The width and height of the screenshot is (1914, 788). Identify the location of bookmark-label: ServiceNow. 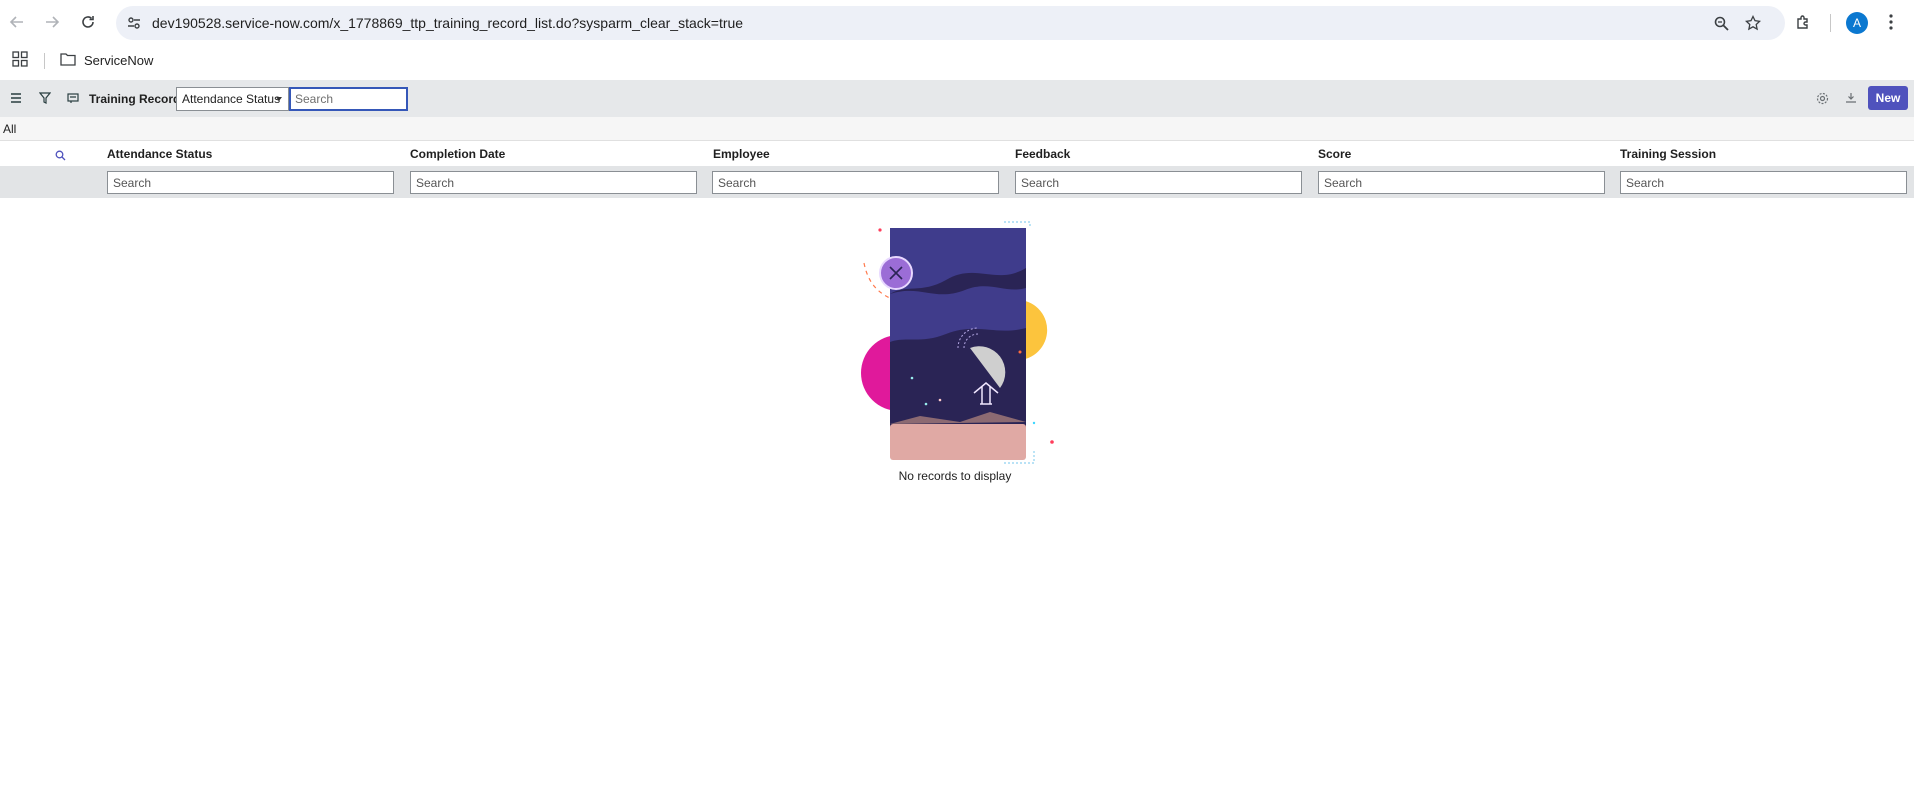
(119, 60).